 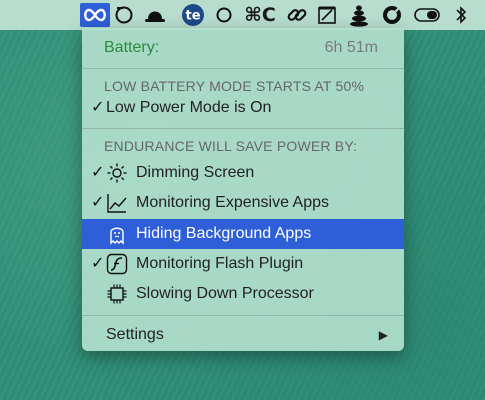 I want to click on bowler-hat-icon, so click(x=155, y=15).